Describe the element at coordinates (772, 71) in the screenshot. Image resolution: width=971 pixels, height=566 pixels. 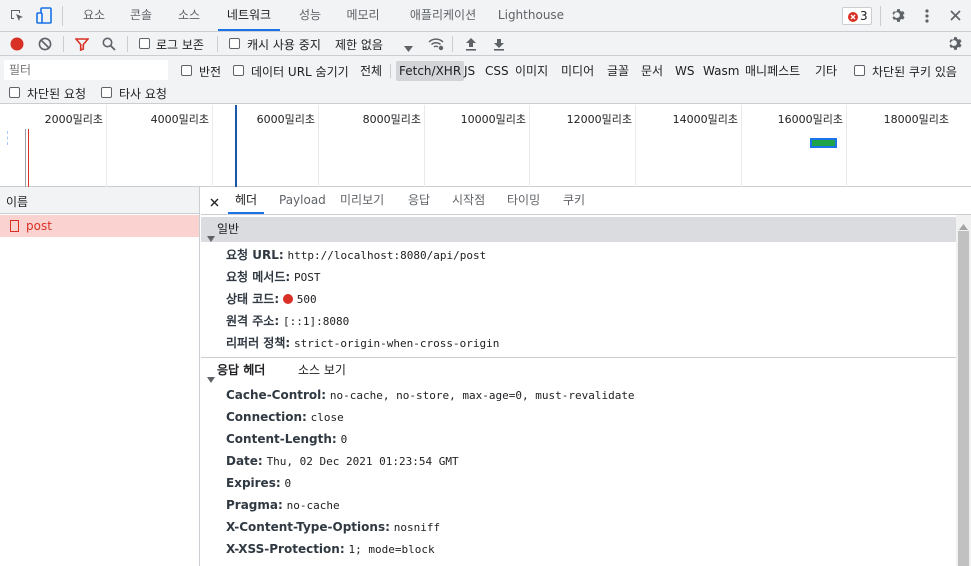
I see `filter-type-manifest: 매니페스트` at that location.